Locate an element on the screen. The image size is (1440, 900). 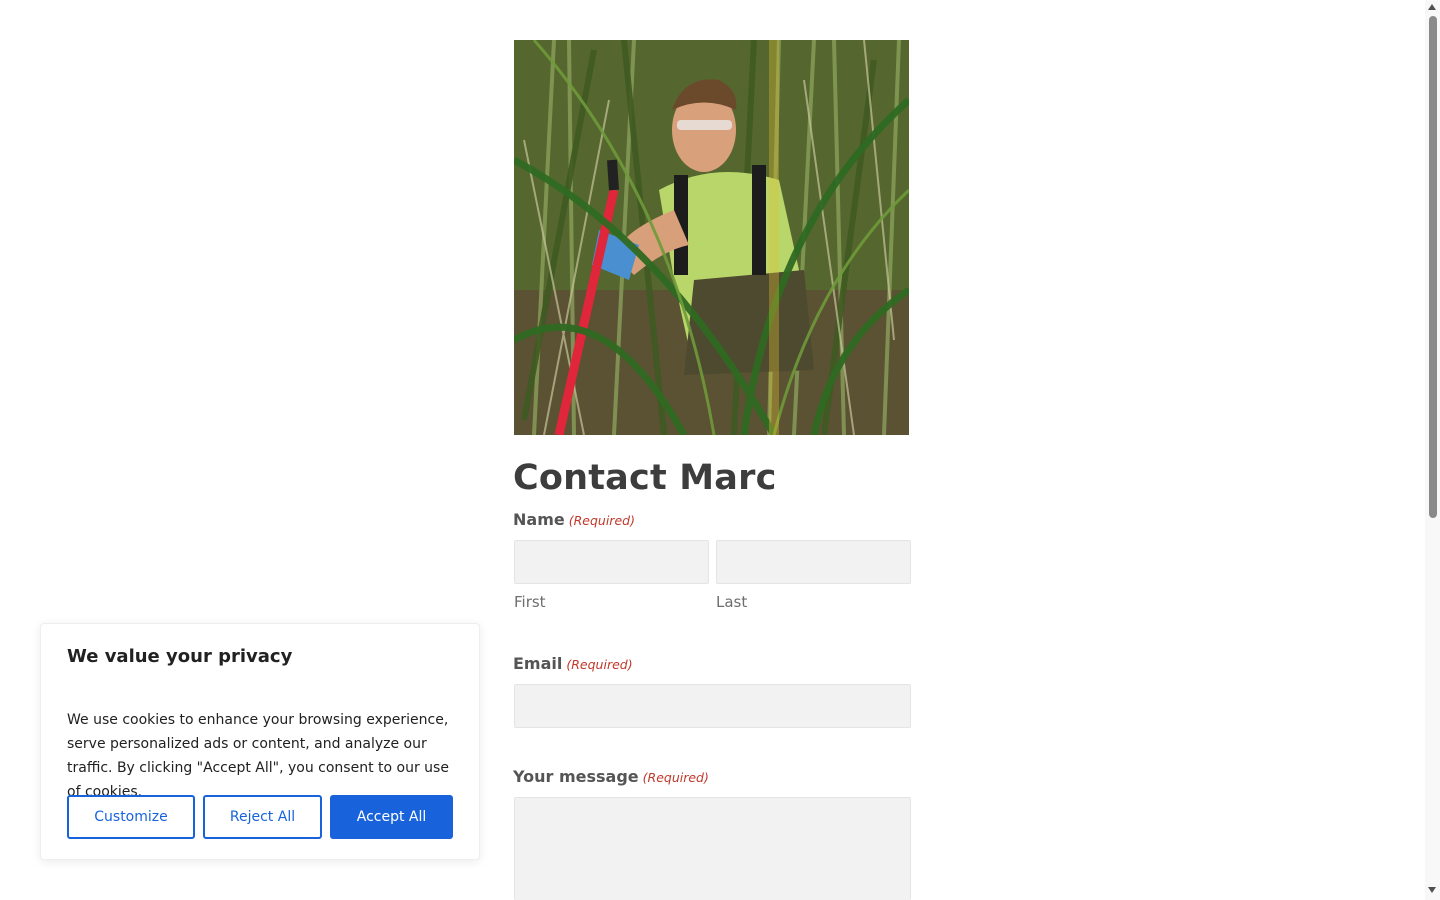
message-label-text: Your message is located at coordinates (576, 776).